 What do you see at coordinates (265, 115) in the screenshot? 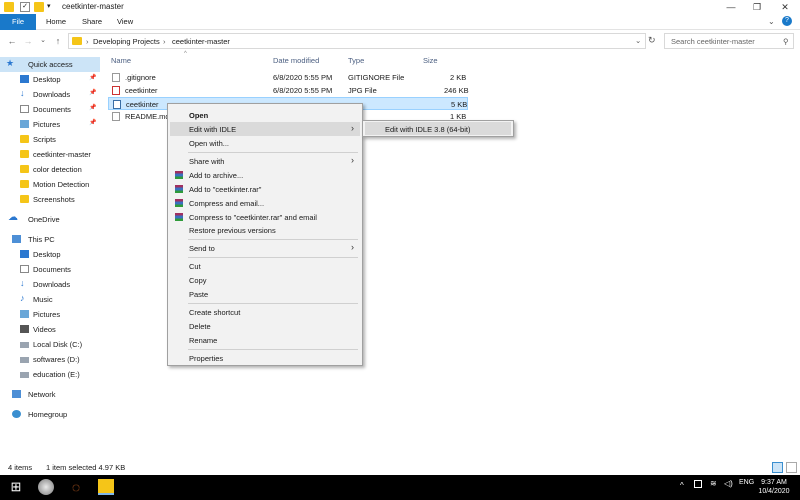
I see `menu-item-open: Open` at bounding box center [265, 115].